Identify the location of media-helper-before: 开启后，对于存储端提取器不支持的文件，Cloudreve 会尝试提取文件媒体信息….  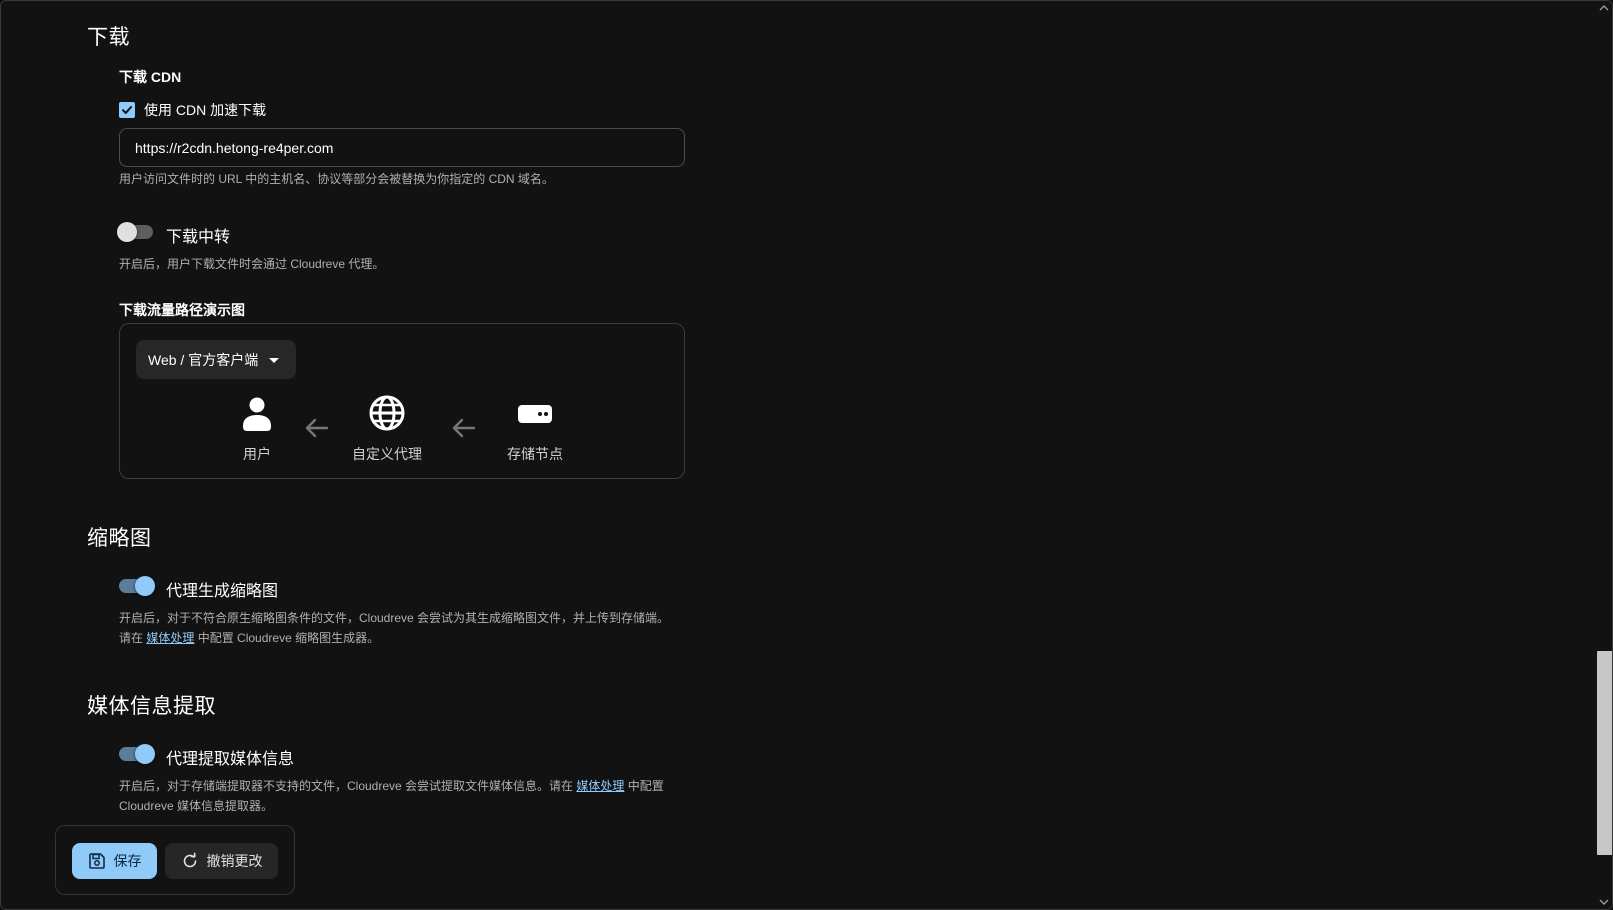
(346, 786).